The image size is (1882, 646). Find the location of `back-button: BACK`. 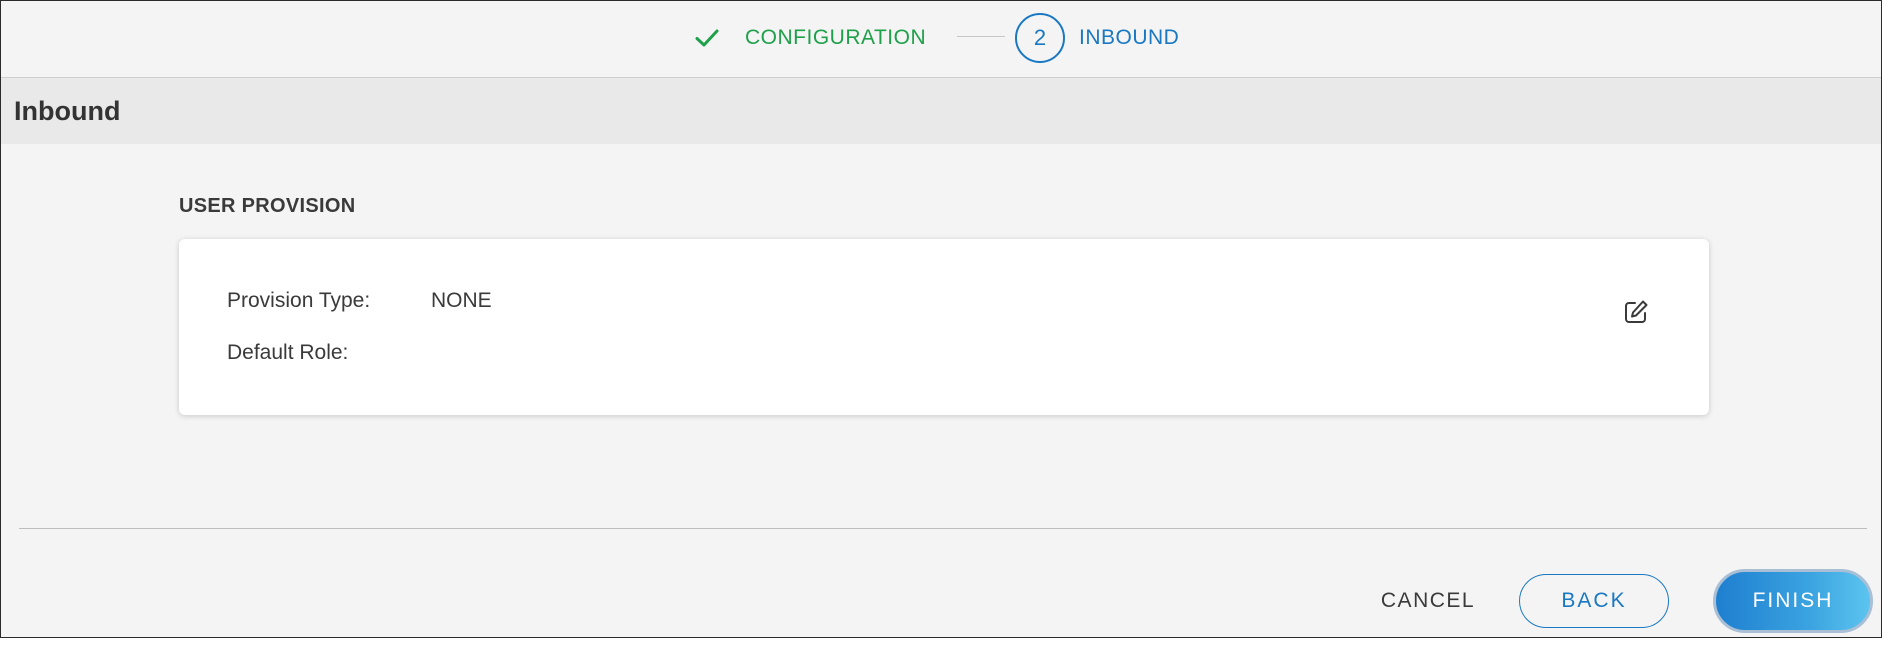

back-button: BACK is located at coordinates (1594, 601).